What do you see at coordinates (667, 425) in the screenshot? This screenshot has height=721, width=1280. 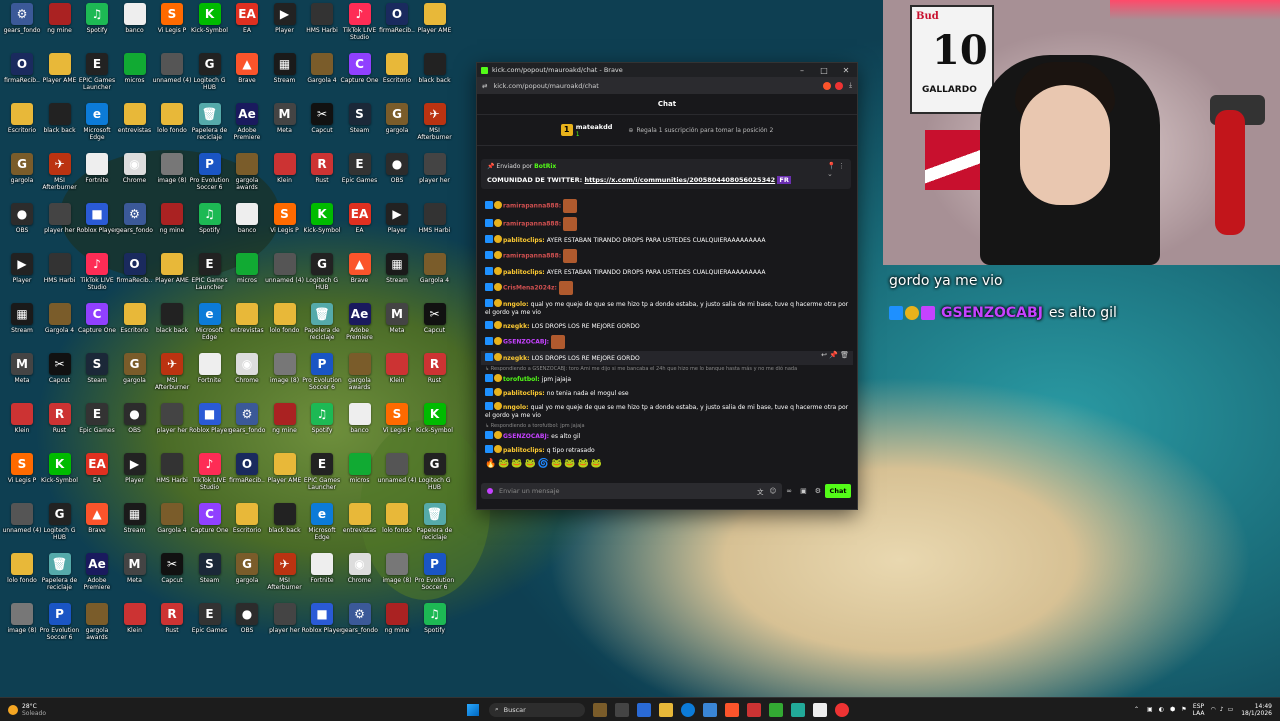 I see `reply-context: ↳ Respondiendo a torofutbol: jpm jajaja` at bounding box center [667, 425].